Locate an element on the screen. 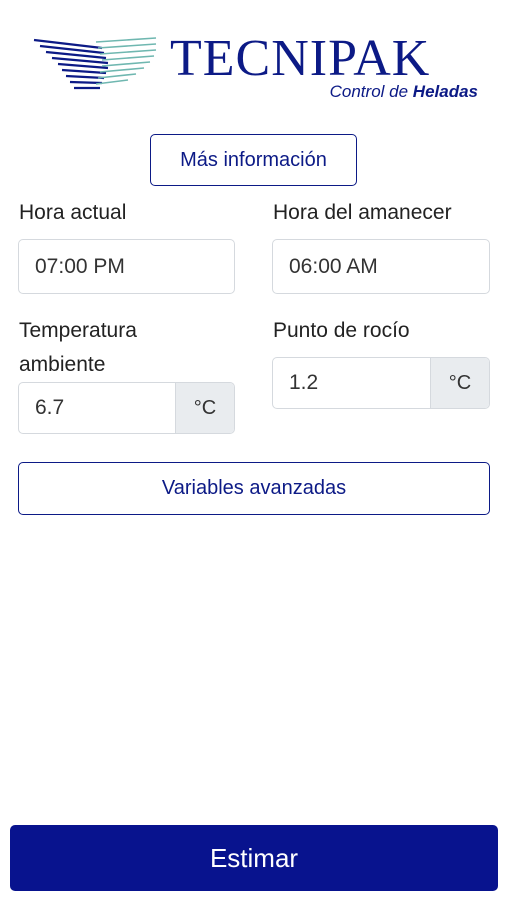 The image size is (507, 900). tecnipak-stripes-icon is located at coordinates (95, 63).